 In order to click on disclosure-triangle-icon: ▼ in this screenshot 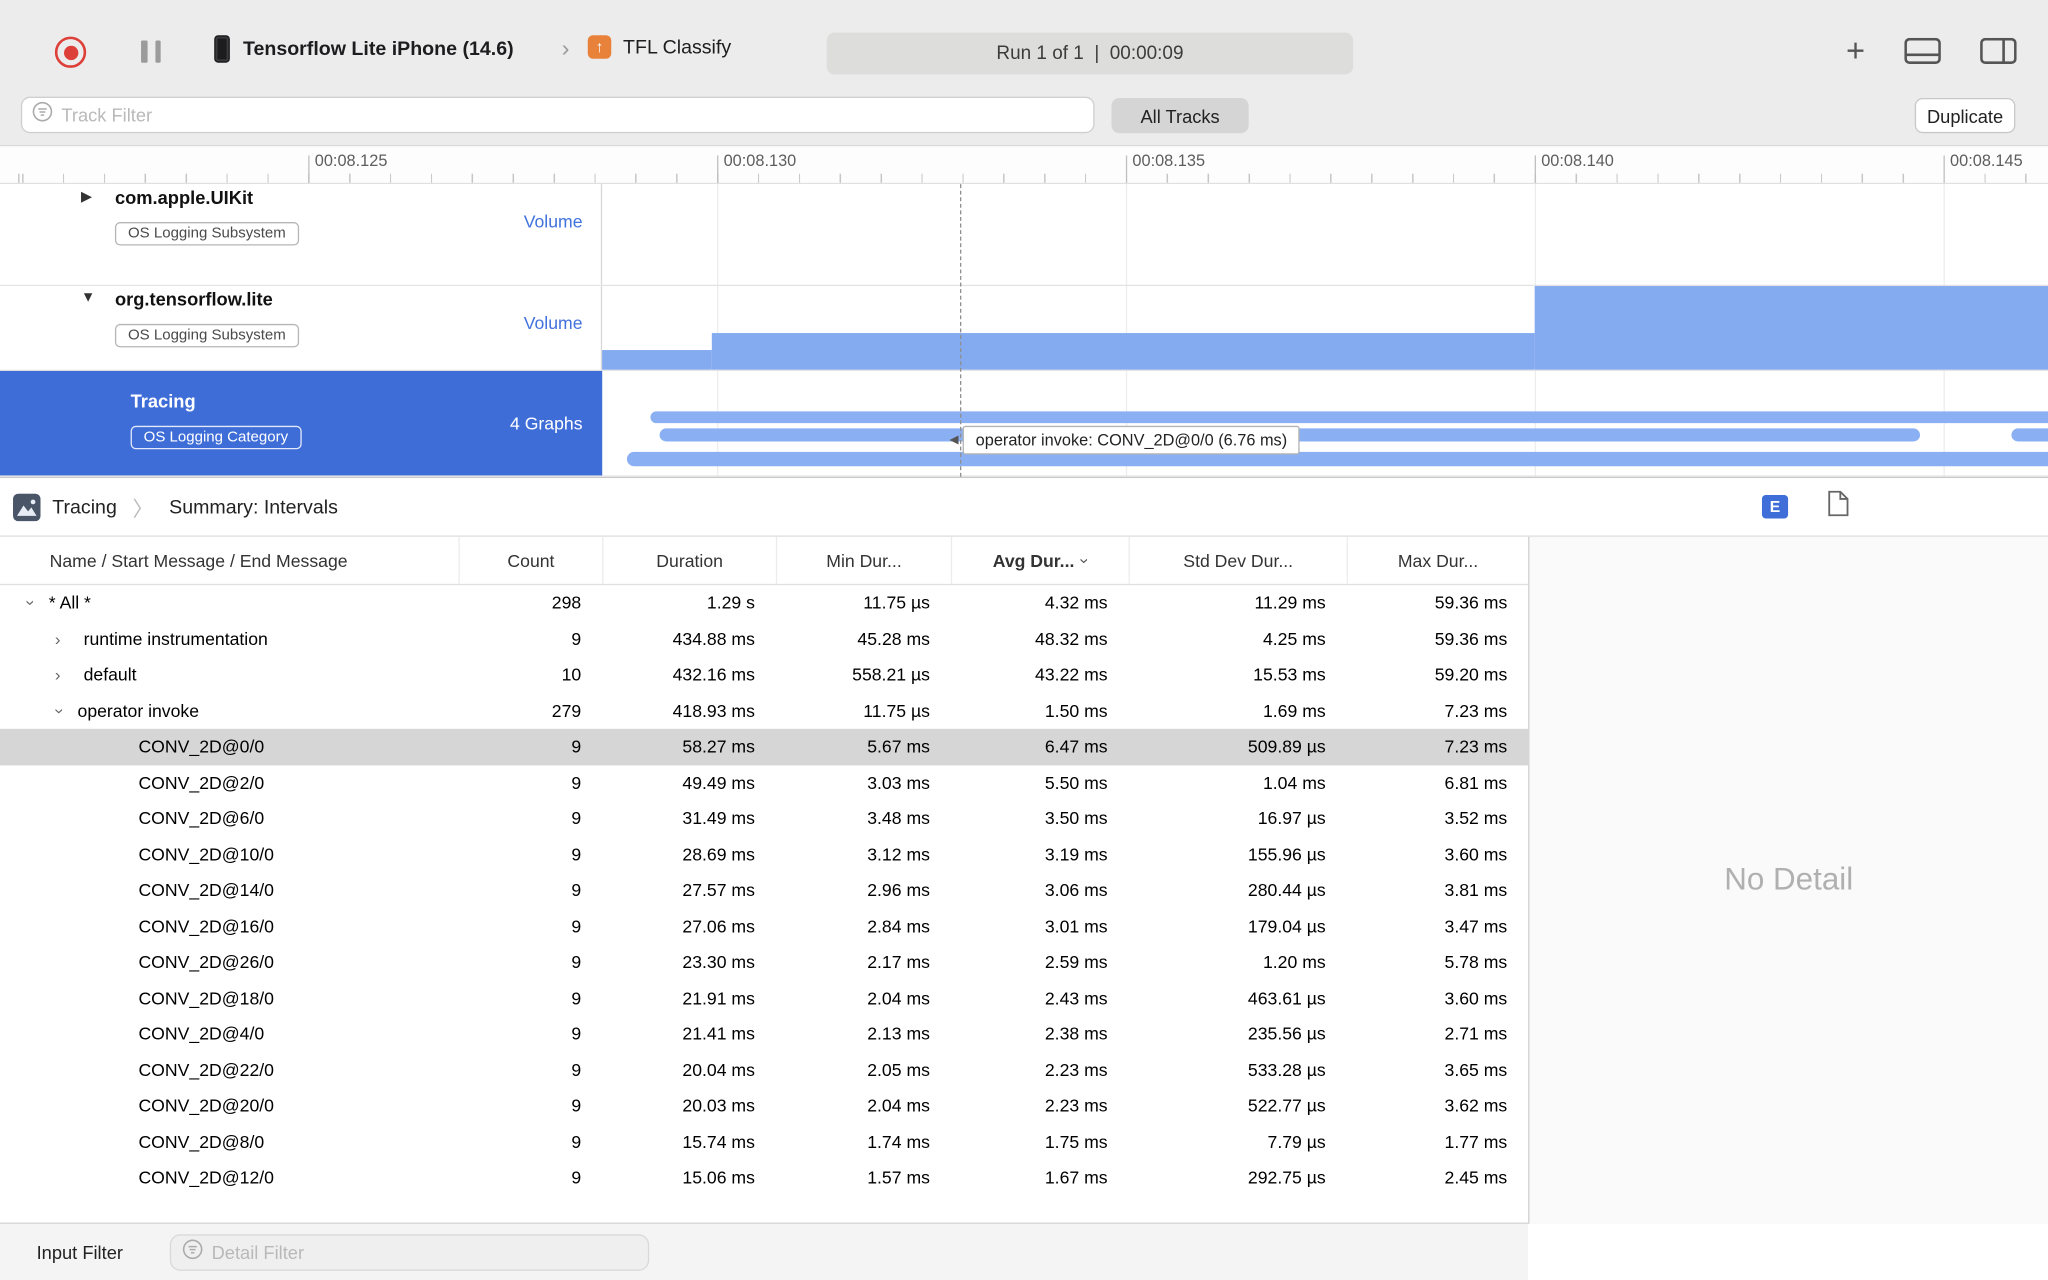, I will do `click(88, 298)`.